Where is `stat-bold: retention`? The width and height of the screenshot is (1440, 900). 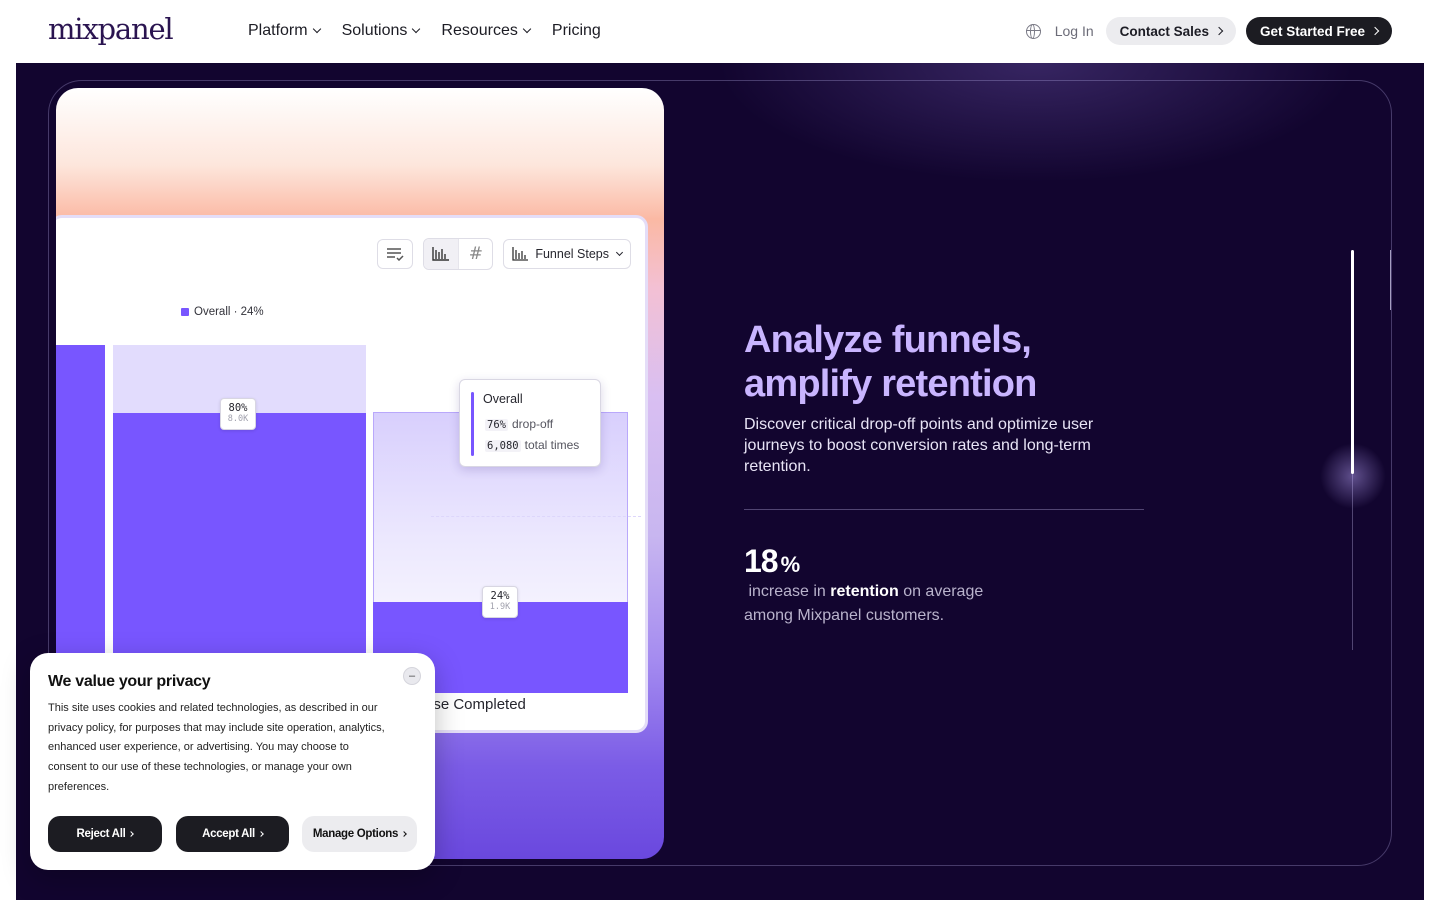
stat-bold: retention is located at coordinates (864, 591).